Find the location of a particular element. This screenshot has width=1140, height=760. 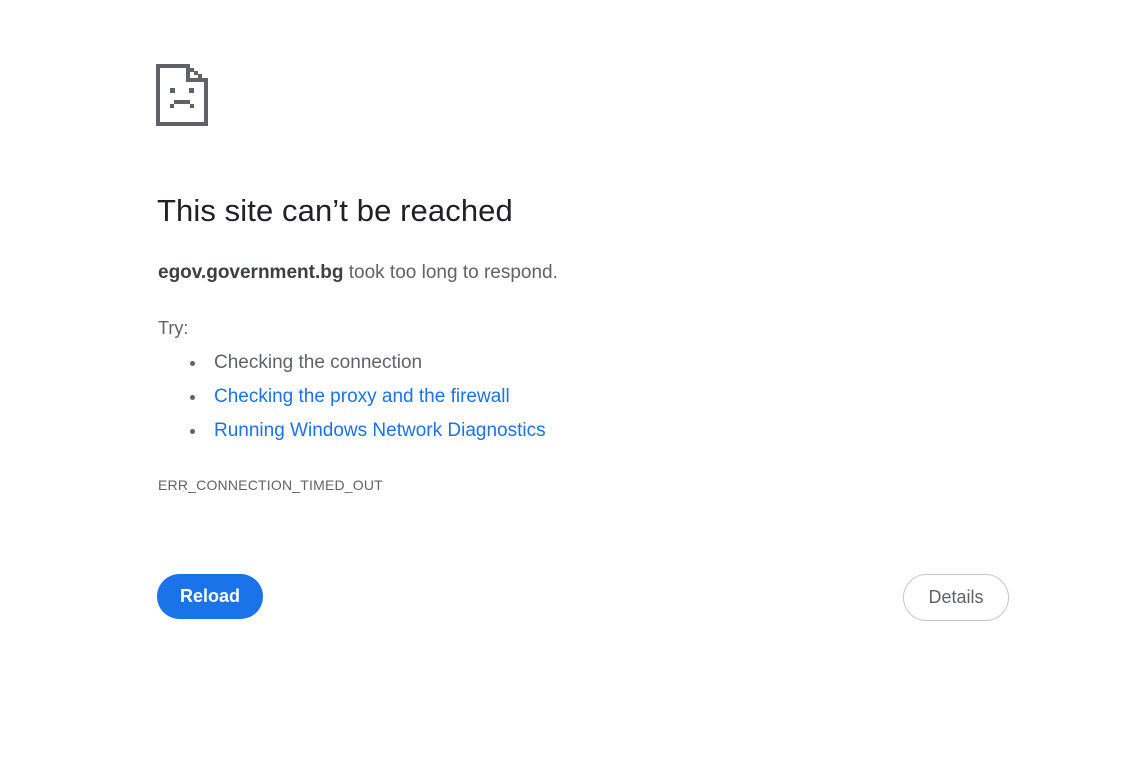

error-code: ERR_CONNECTION_TIMED_OUT is located at coordinates (270, 485).